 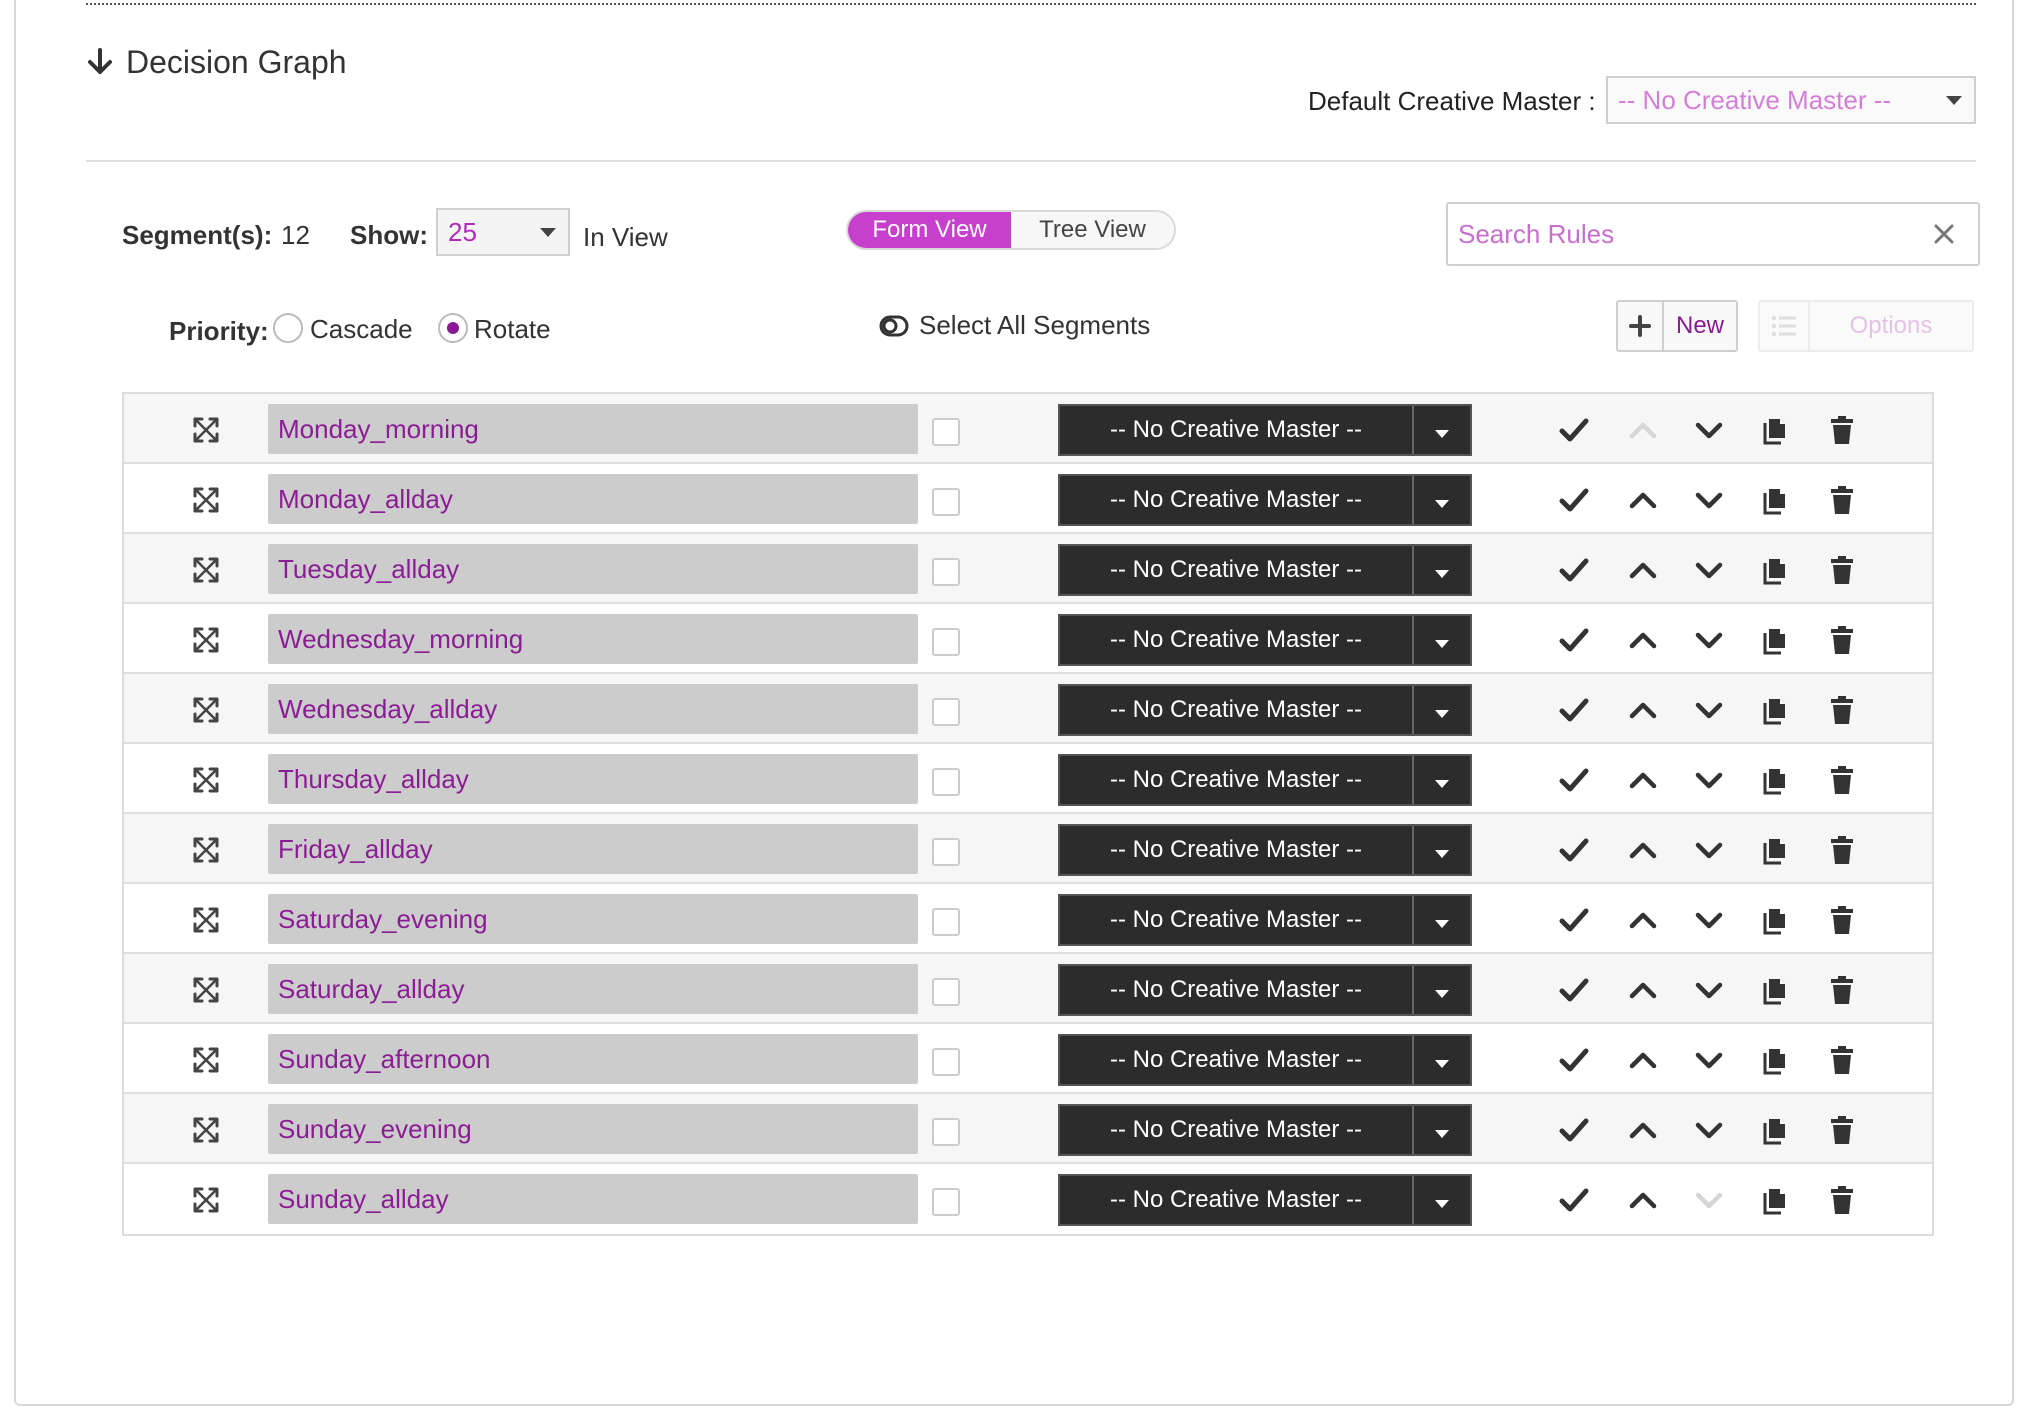 I want to click on segment-name: Sunday_allday, so click(x=593, y=1199).